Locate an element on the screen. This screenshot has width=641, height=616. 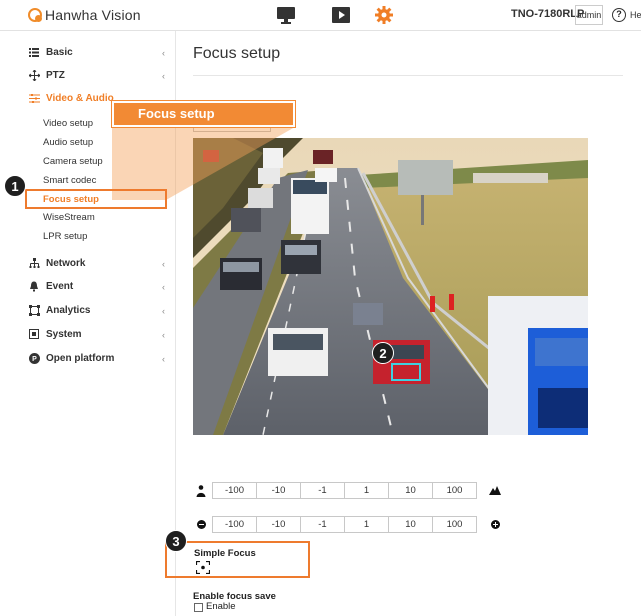
zoom-plus-1-button: 1 is located at coordinates (366, 490).